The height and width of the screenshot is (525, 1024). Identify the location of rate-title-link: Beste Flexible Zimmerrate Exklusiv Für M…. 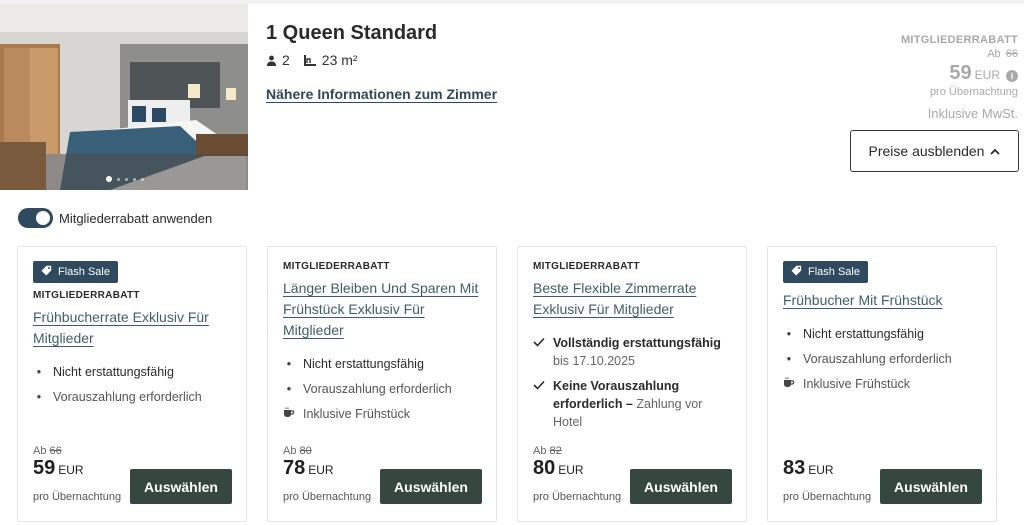
(632, 299).